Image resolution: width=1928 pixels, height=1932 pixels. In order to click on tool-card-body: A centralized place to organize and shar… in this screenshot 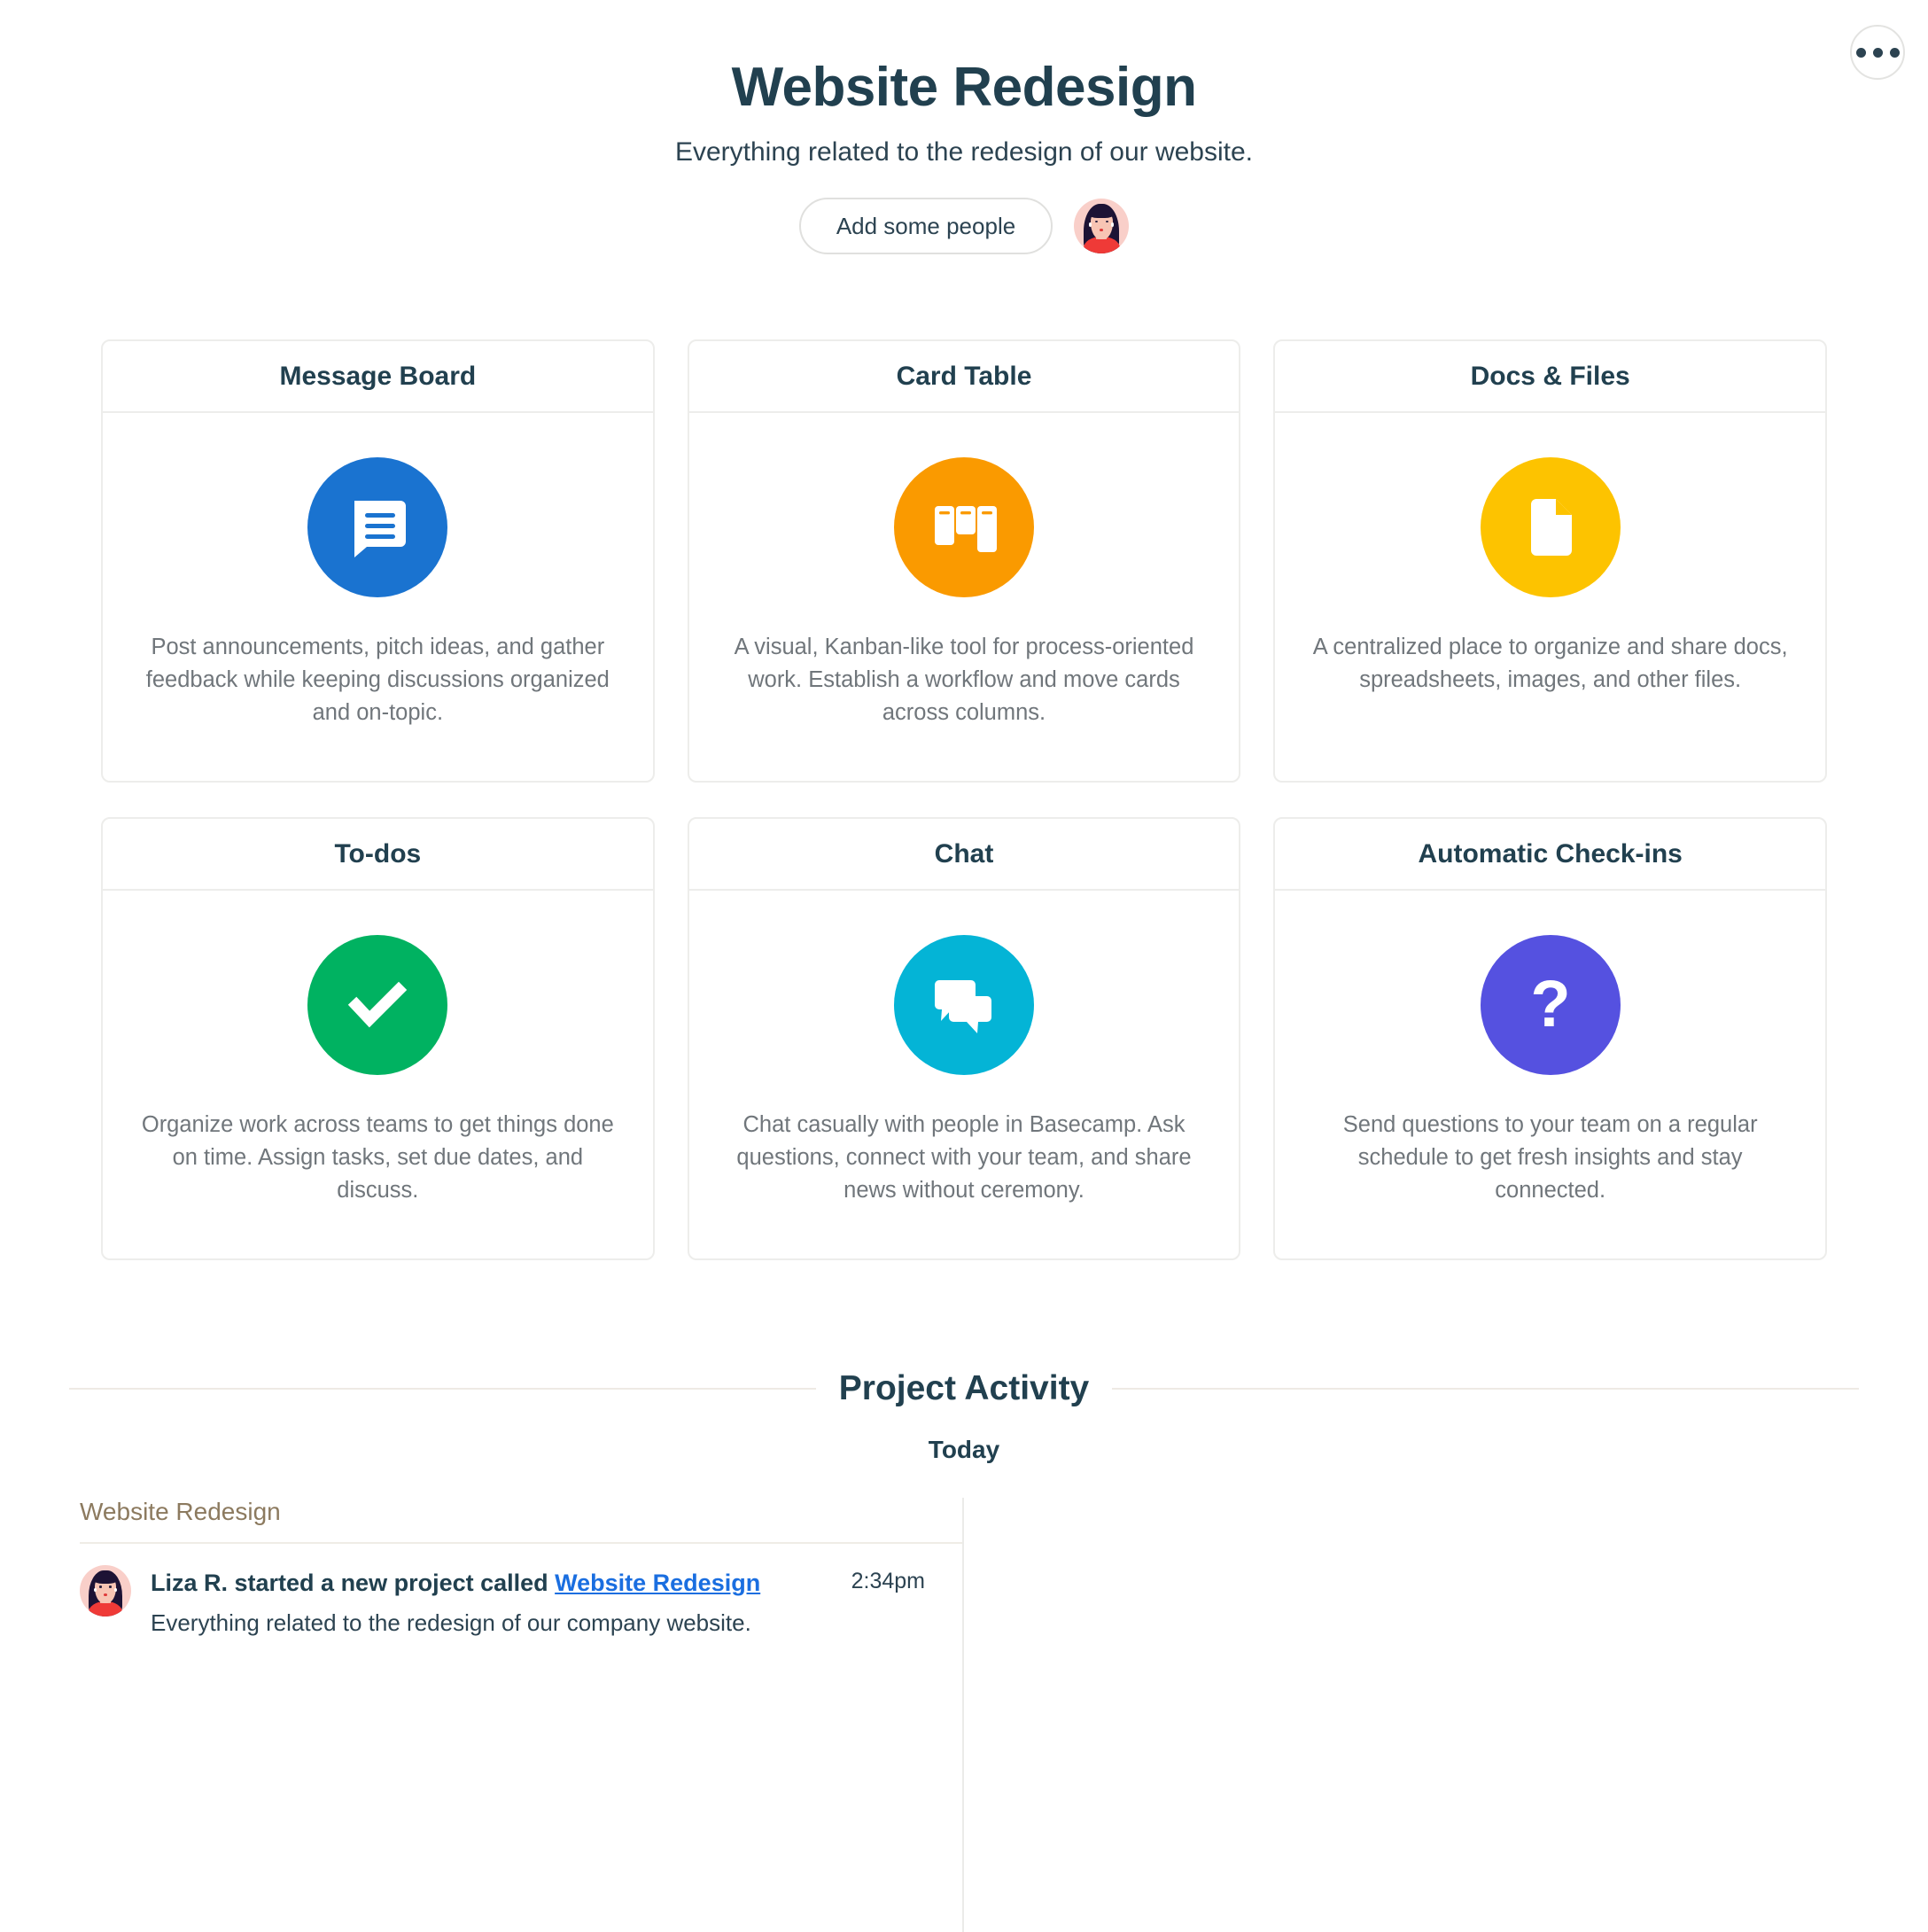, I will do `click(1550, 597)`.